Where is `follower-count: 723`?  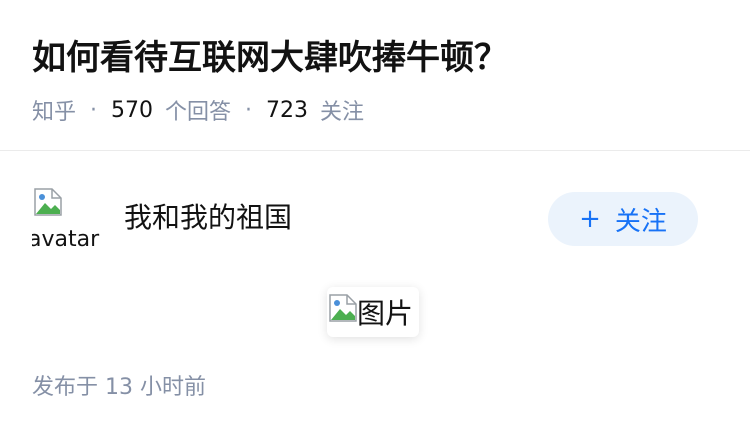
follower-count: 723 is located at coordinates (287, 110).